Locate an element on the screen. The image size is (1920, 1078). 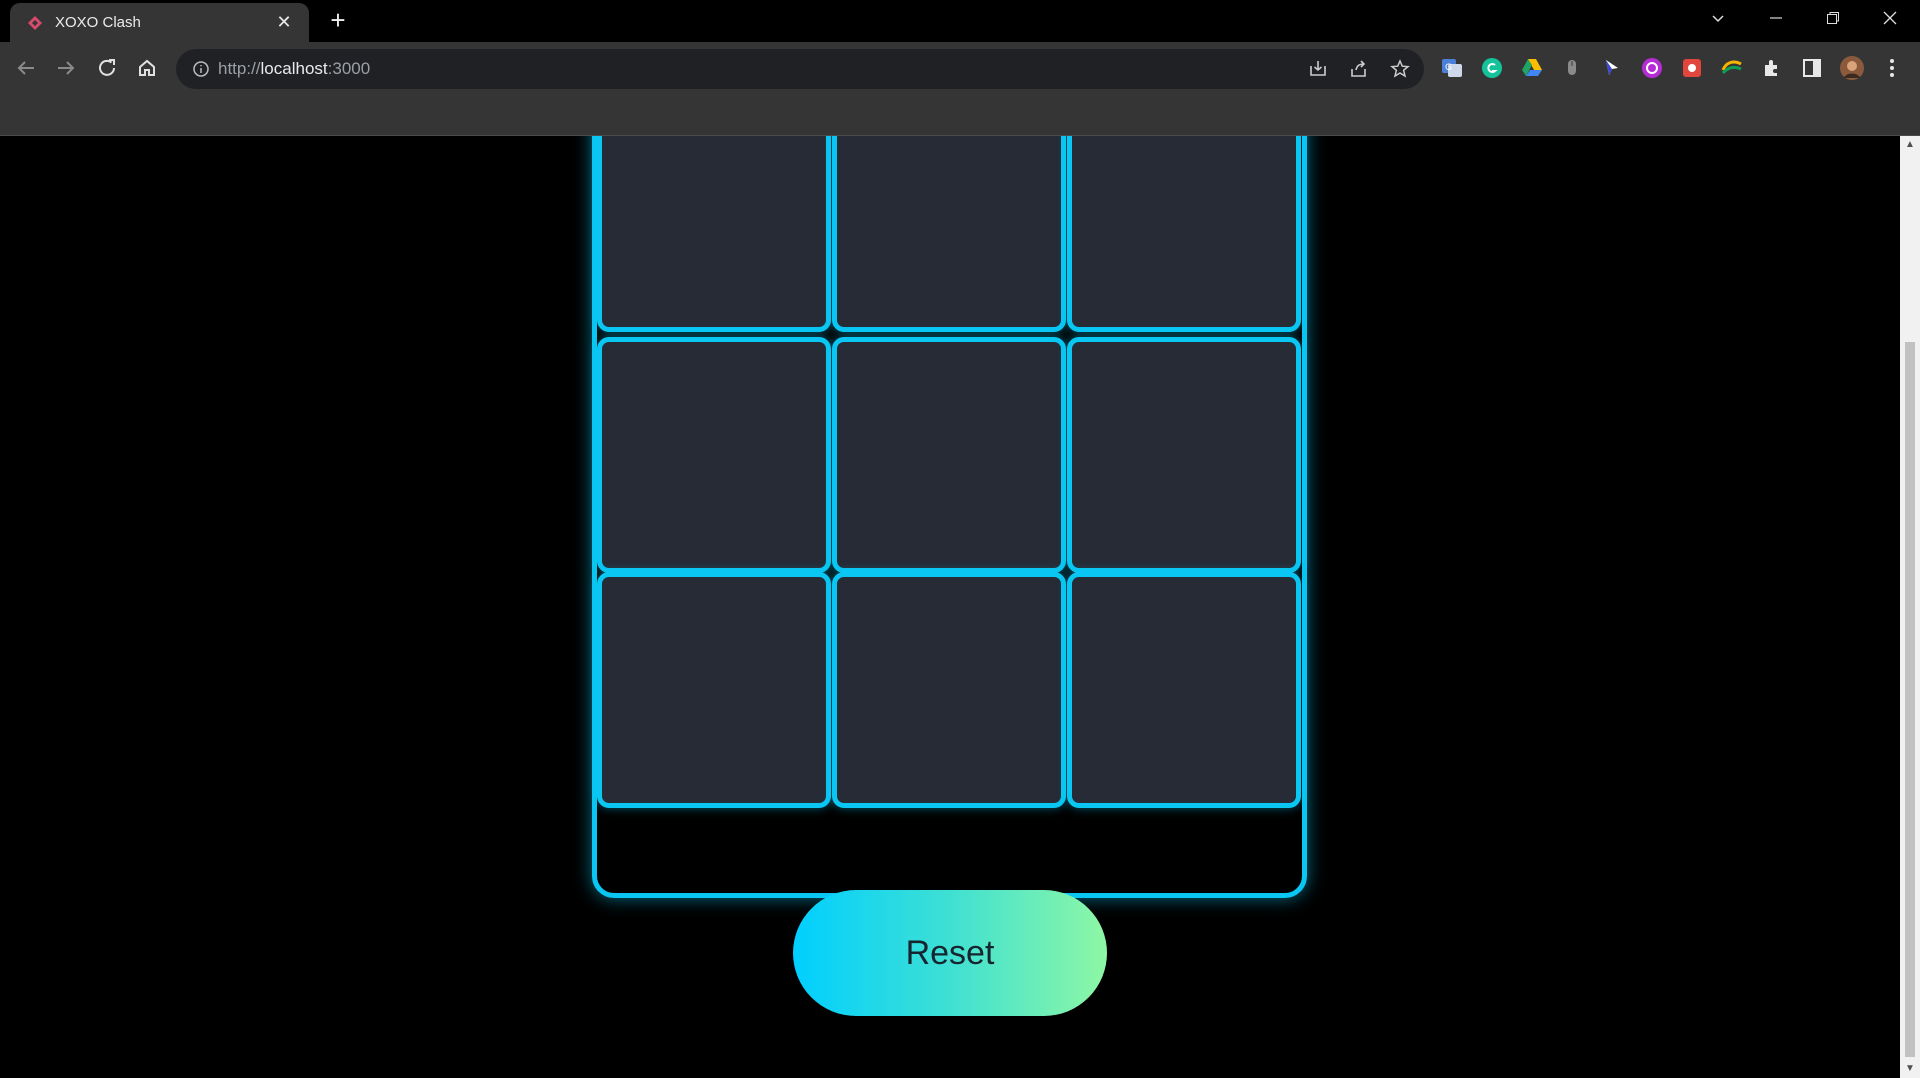
page-scrollbar: ▲ ▼ is located at coordinates (1910, 607).